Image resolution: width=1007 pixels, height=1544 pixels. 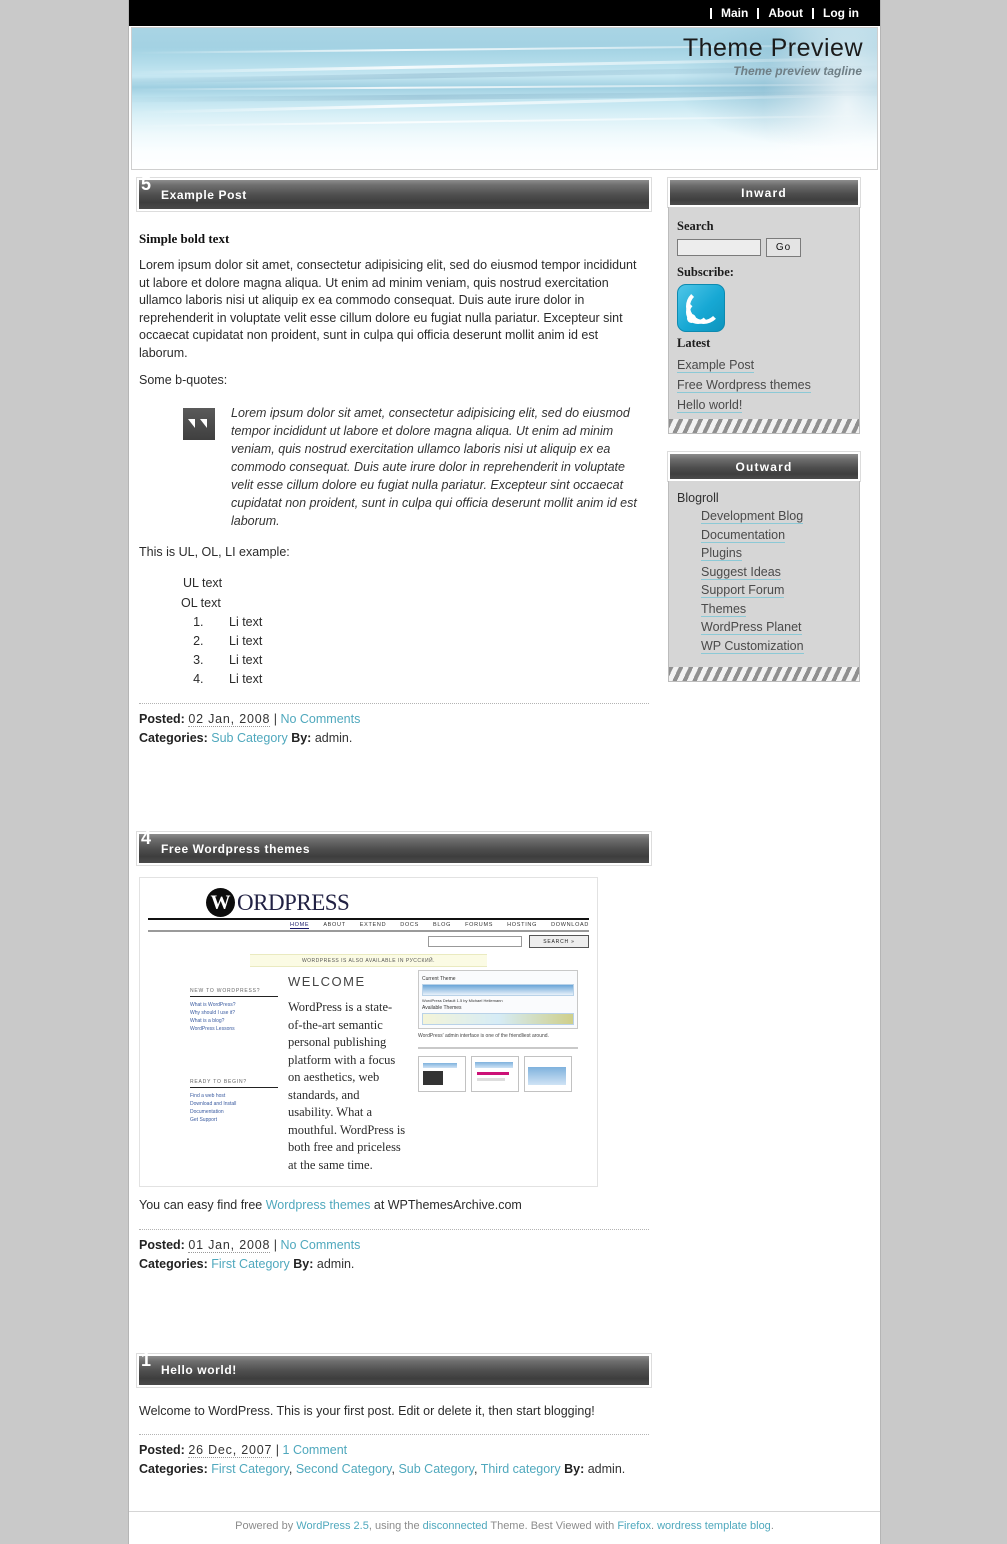 I want to click on post-title: Hello world!, so click(x=199, y=1370).